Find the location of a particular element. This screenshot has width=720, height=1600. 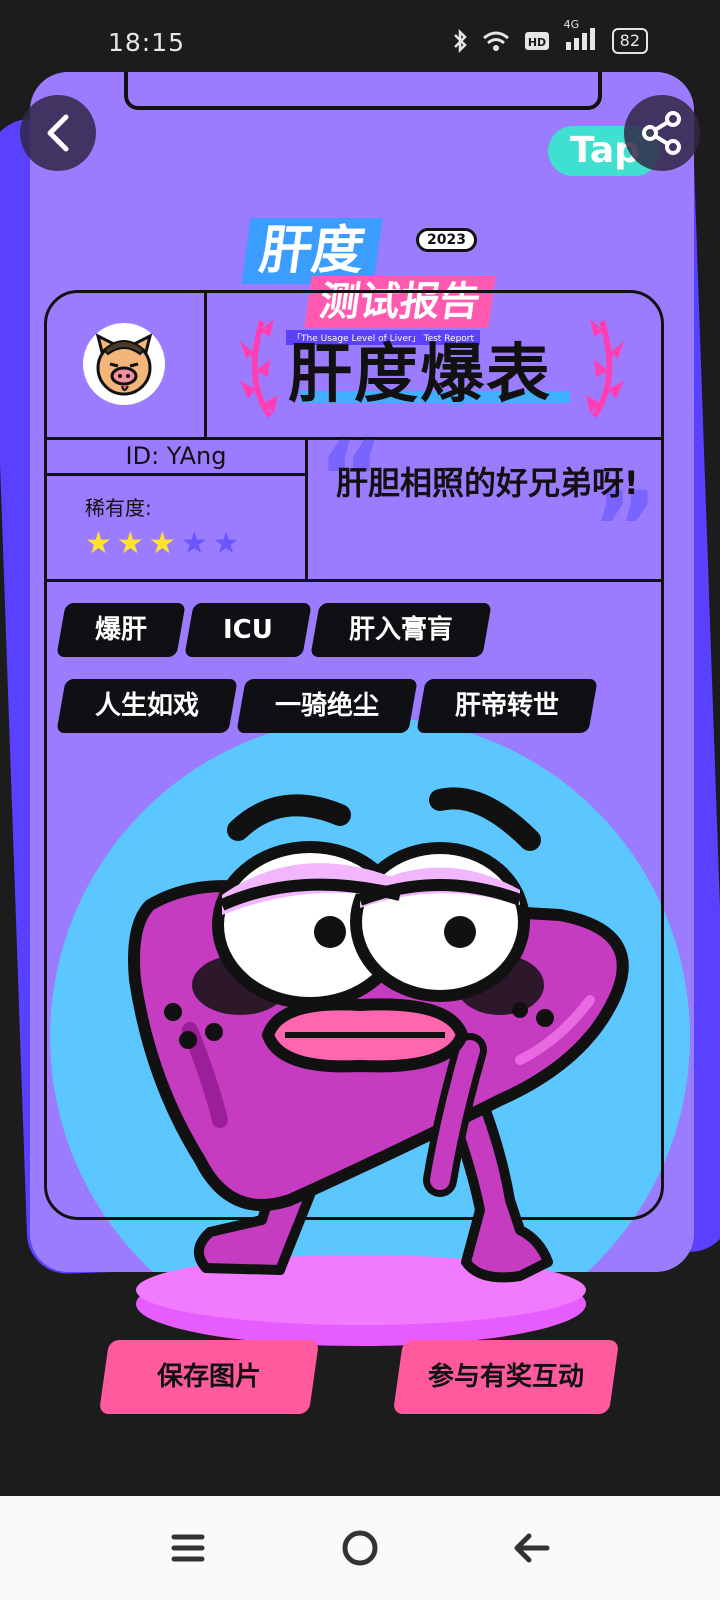

svg-text: HD is located at coordinates (536, 42).